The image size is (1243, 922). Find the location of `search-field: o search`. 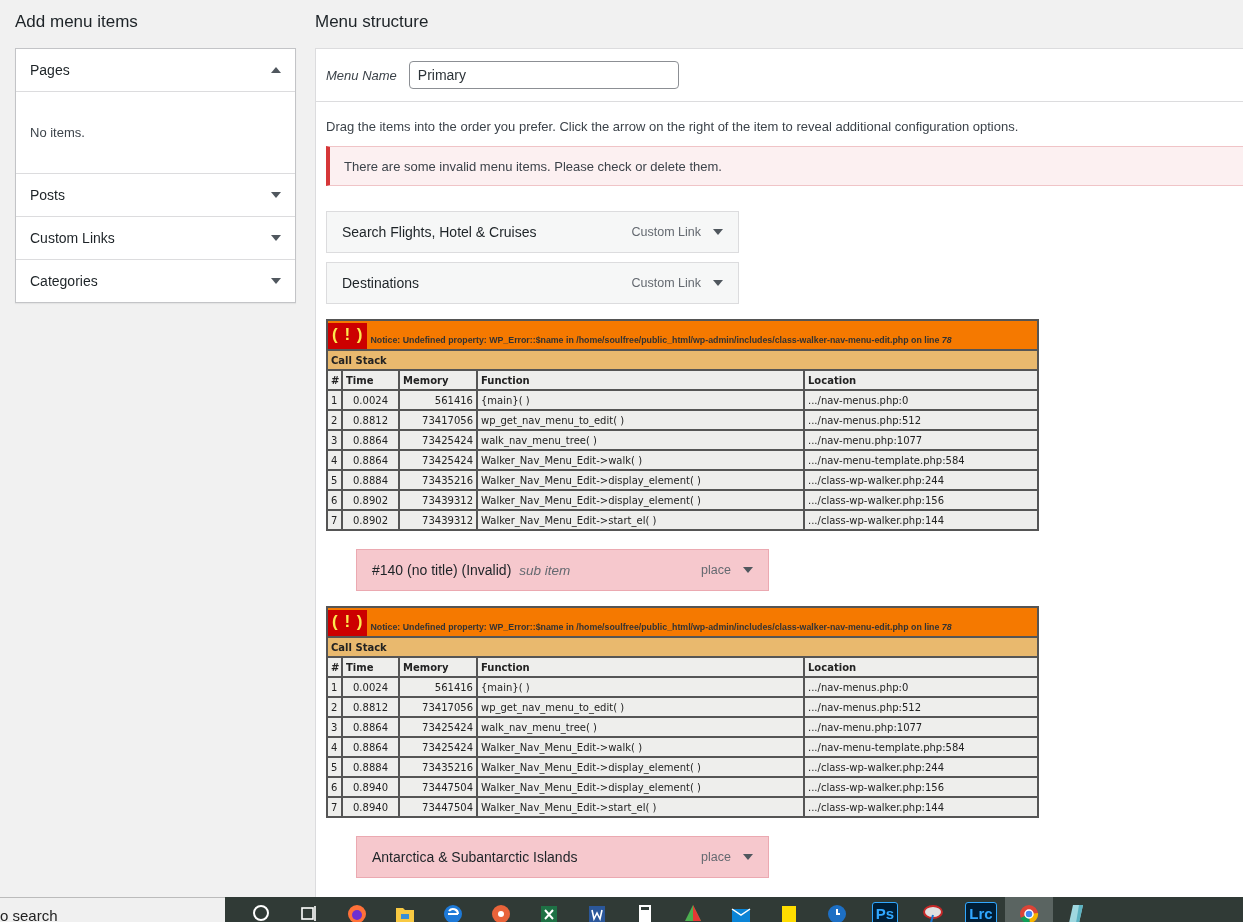

search-field: o search is located at coordinates (112, 909).